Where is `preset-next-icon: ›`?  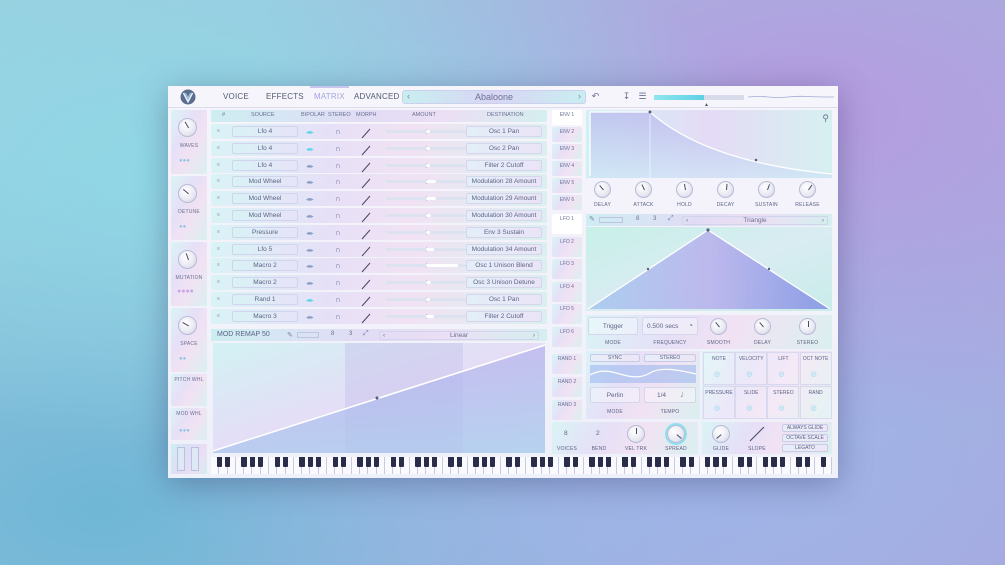
preset-next-icon: › is located at coordinates (579, 96).